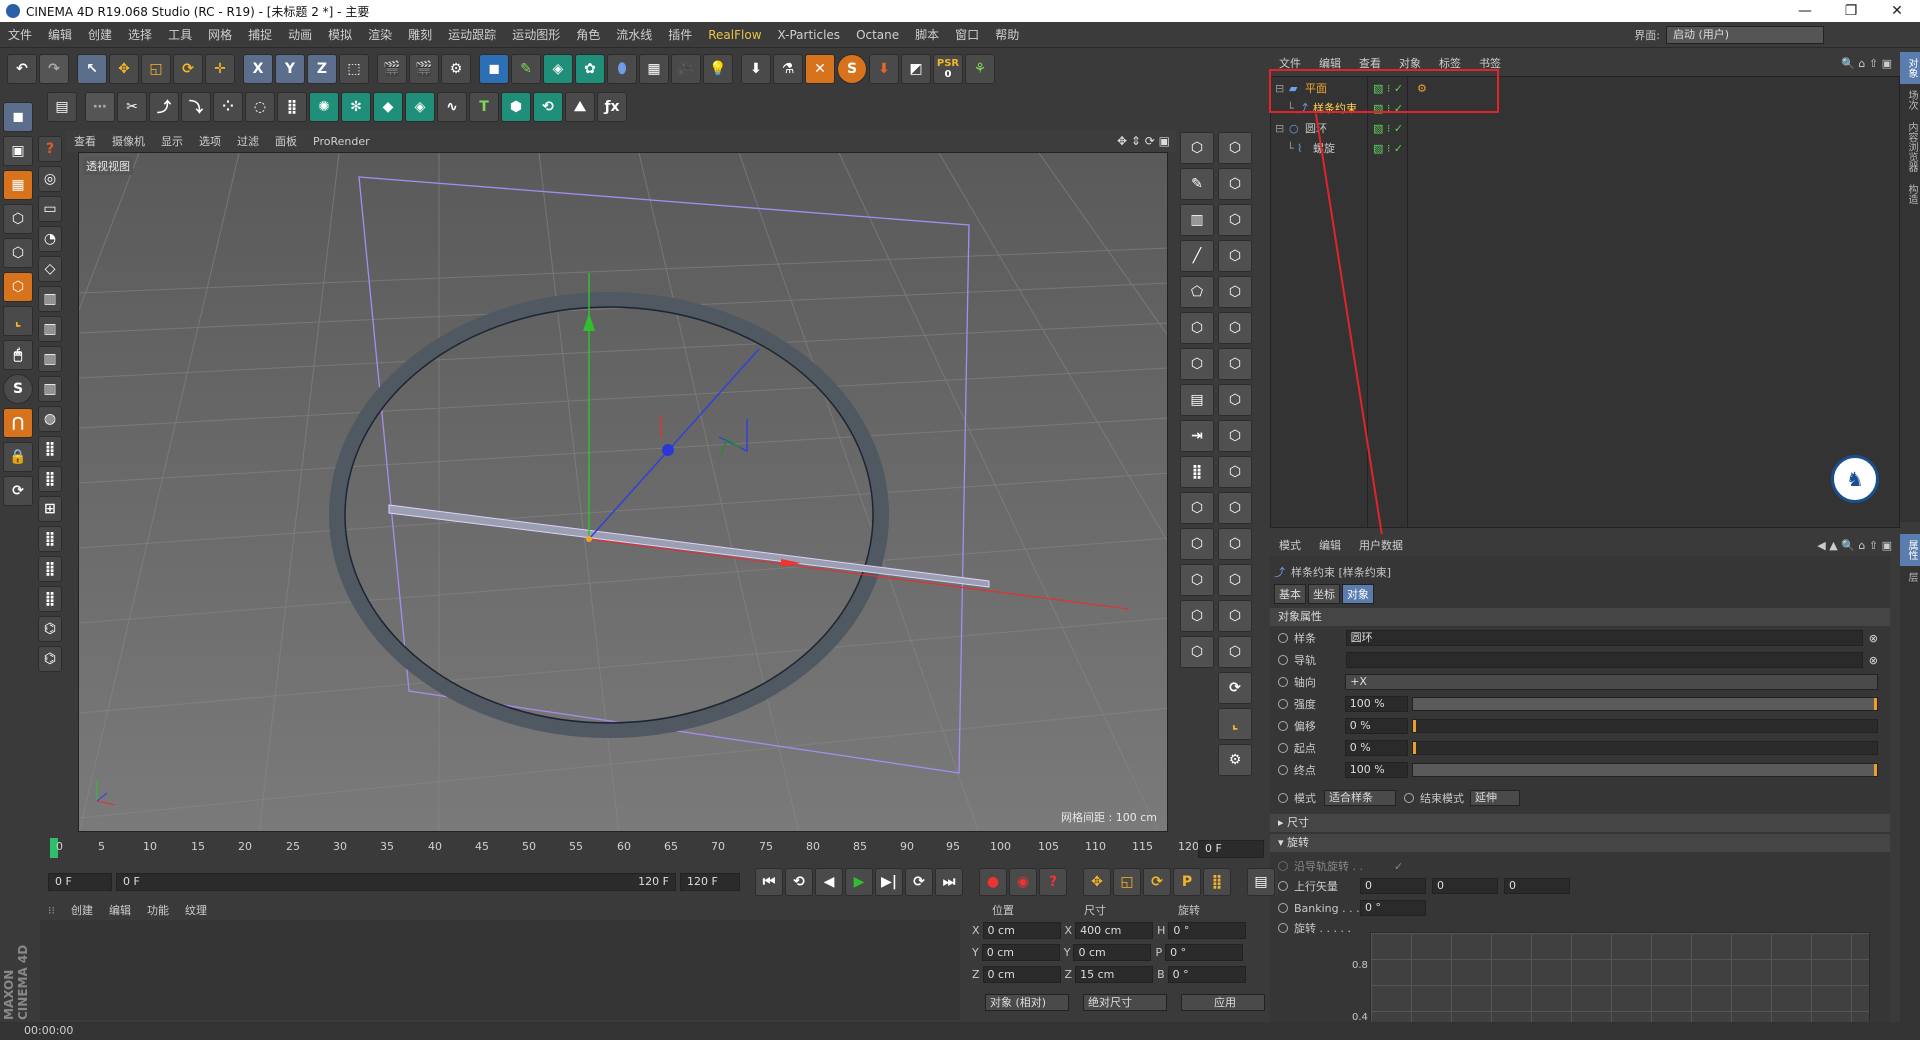  What do you see at coordinates (50, 269) in the screenshot?
I see `polygon-select-icon: ◇` at bounding box center [50, 269].